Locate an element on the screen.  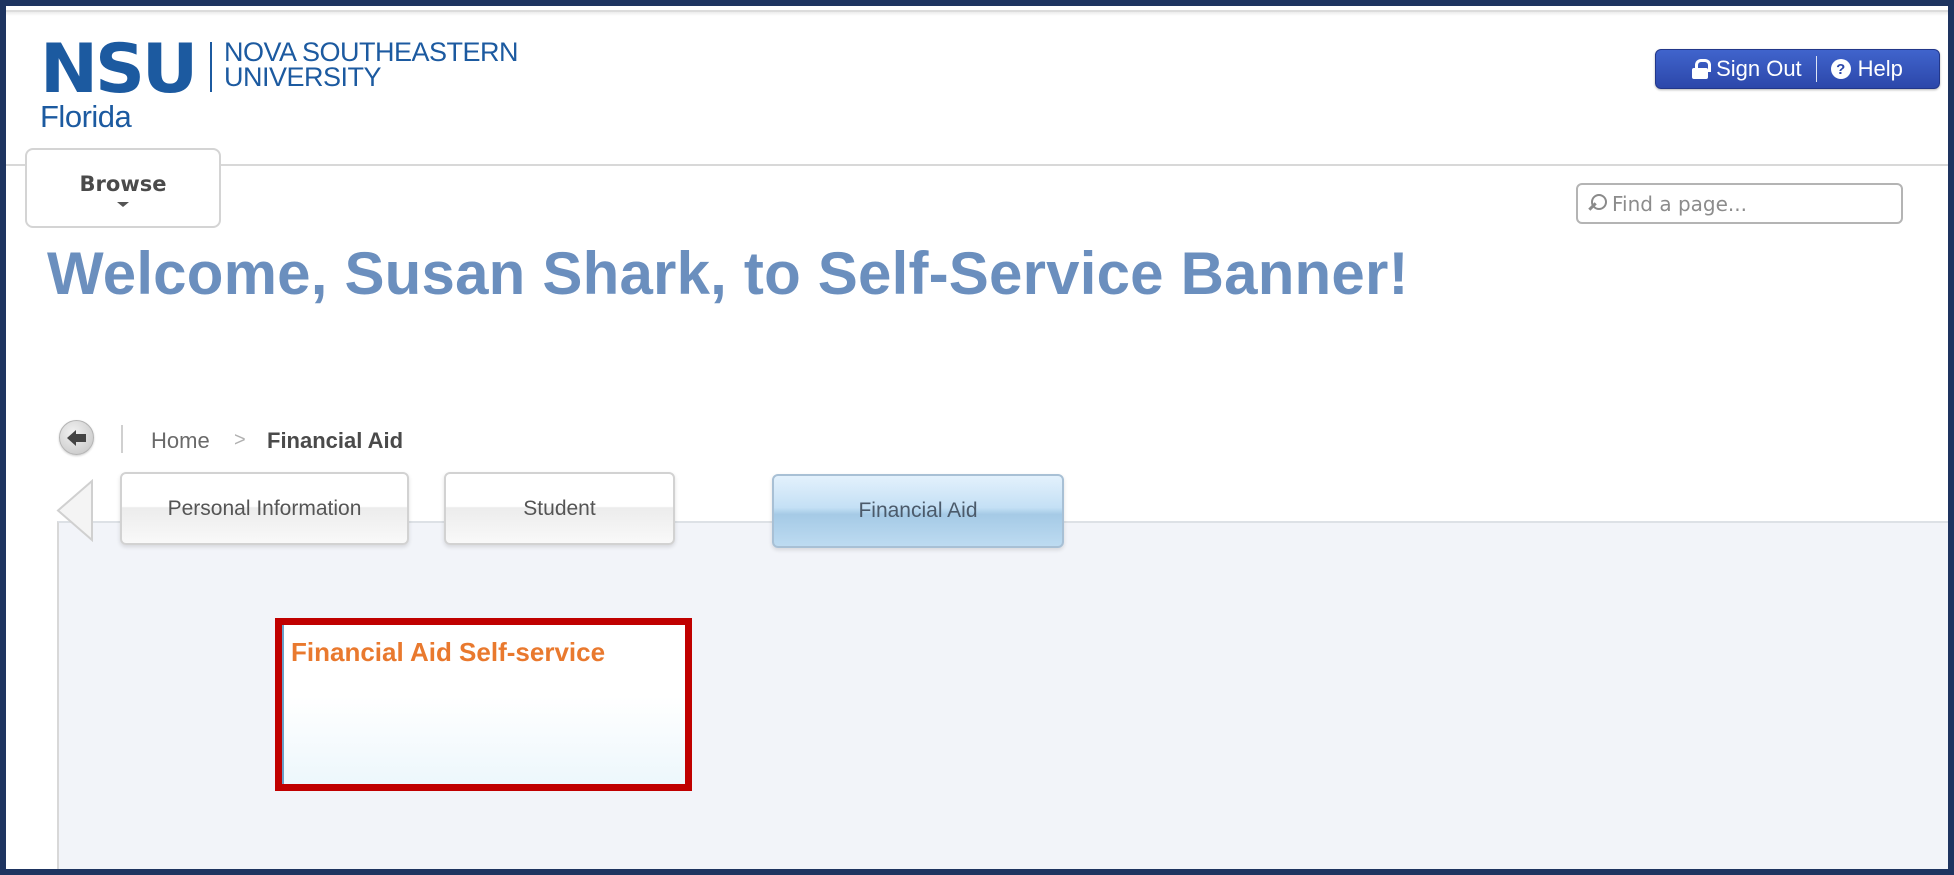
help-button: ? Help is located at coordinates (1866, 69).